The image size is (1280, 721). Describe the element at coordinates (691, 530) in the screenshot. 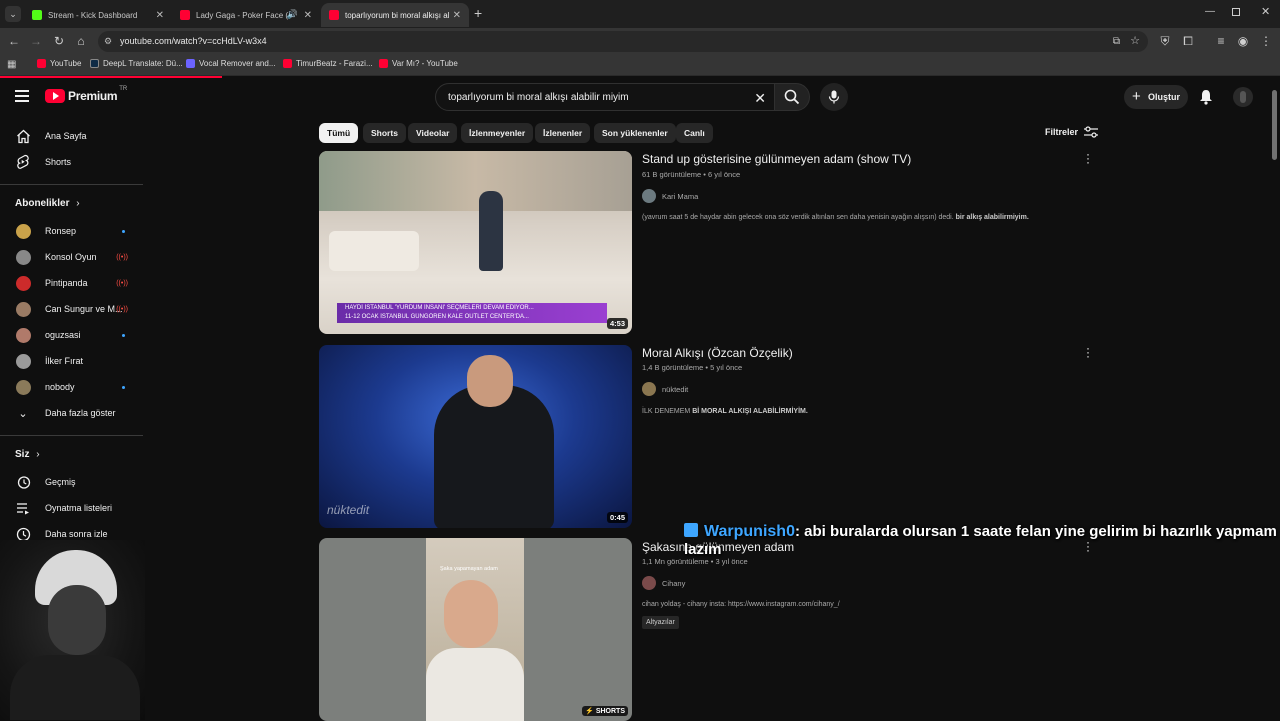

I see `chat-command-icon` at that location.